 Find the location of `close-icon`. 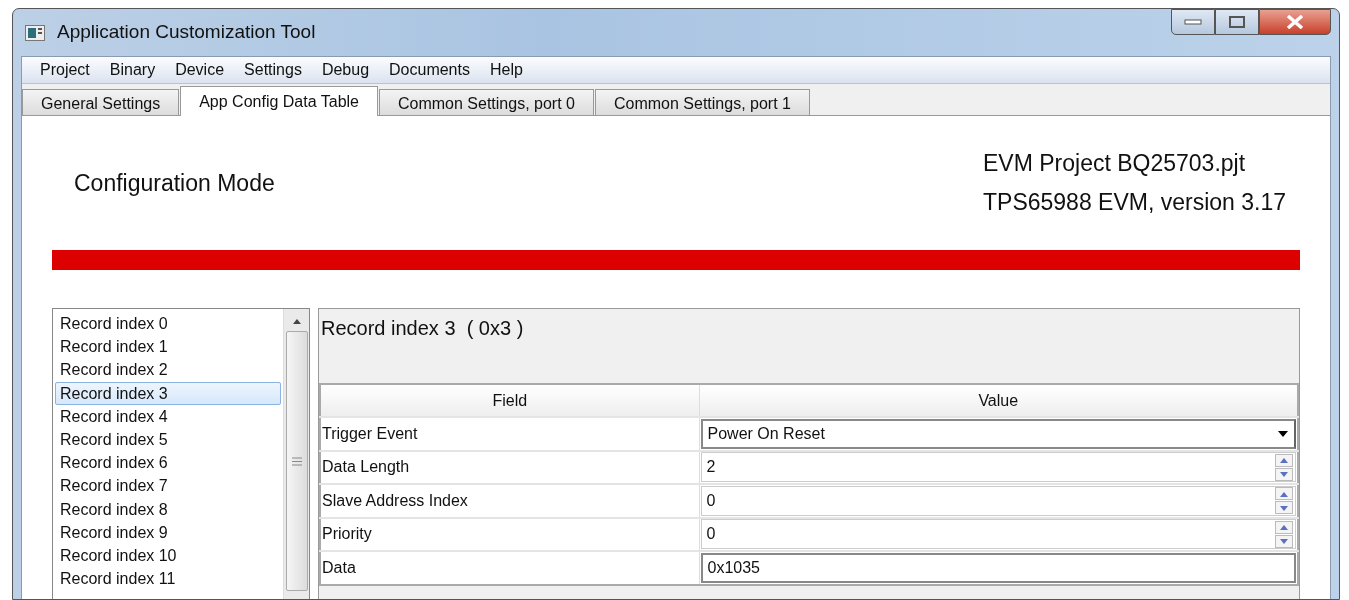

close-icon is located at coordinates (1295, 22).